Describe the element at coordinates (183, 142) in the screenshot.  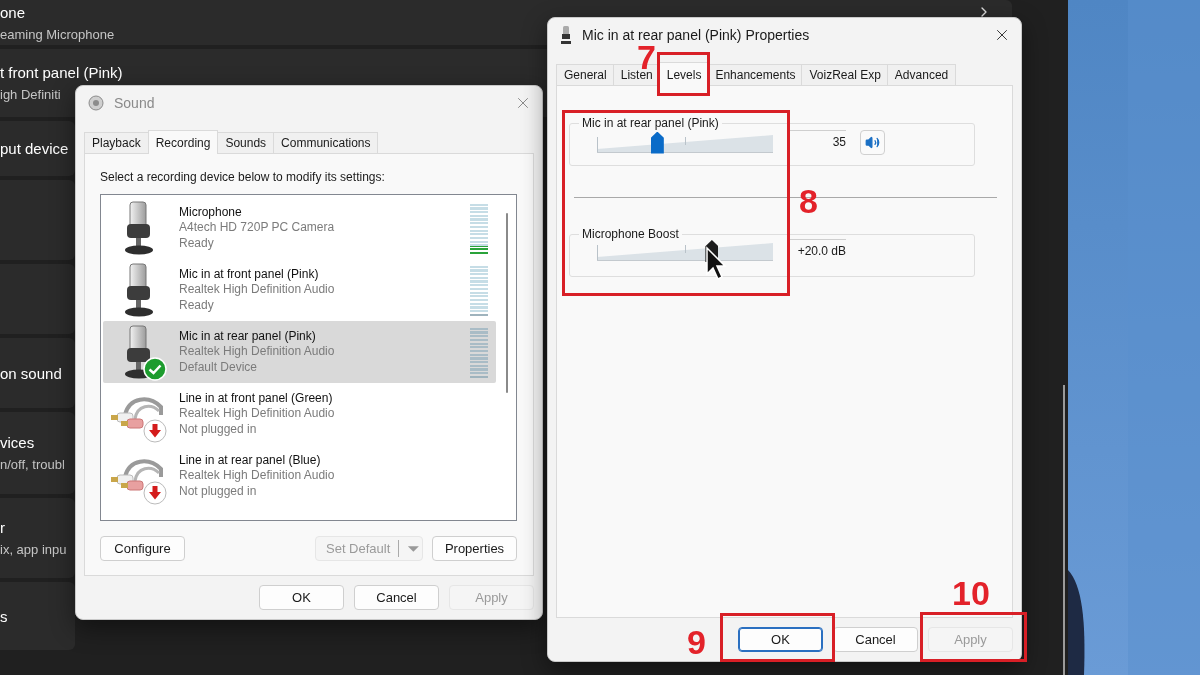
I see `tab: Recording` at that location.